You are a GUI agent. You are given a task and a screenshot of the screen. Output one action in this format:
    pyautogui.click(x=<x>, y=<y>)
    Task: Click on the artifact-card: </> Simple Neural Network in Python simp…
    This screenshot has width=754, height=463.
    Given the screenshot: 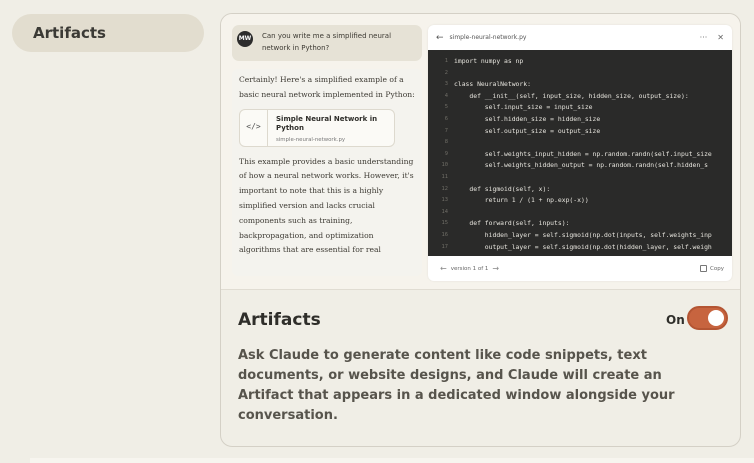 What is the action you would take?
    pyautogui.click(x=317, y=127)
    